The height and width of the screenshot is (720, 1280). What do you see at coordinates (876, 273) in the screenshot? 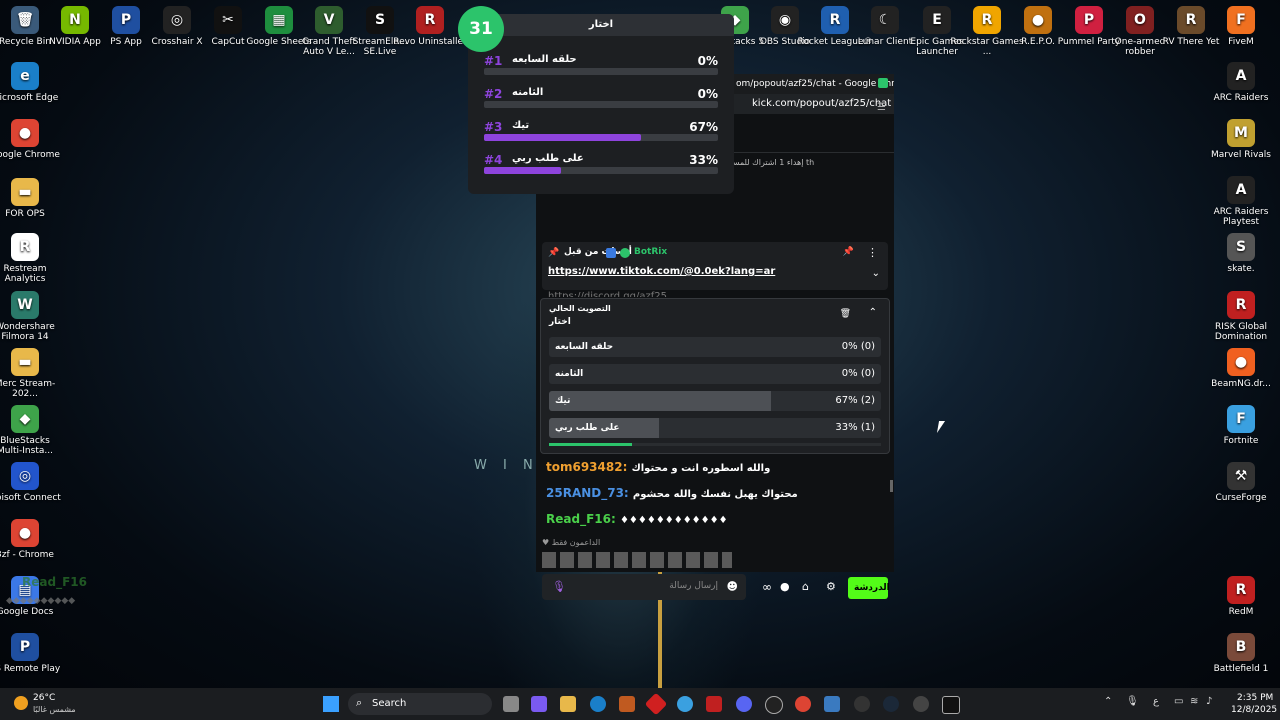
I see `expand-chevron-icon: ⌄` at bounding box center [876, 273].